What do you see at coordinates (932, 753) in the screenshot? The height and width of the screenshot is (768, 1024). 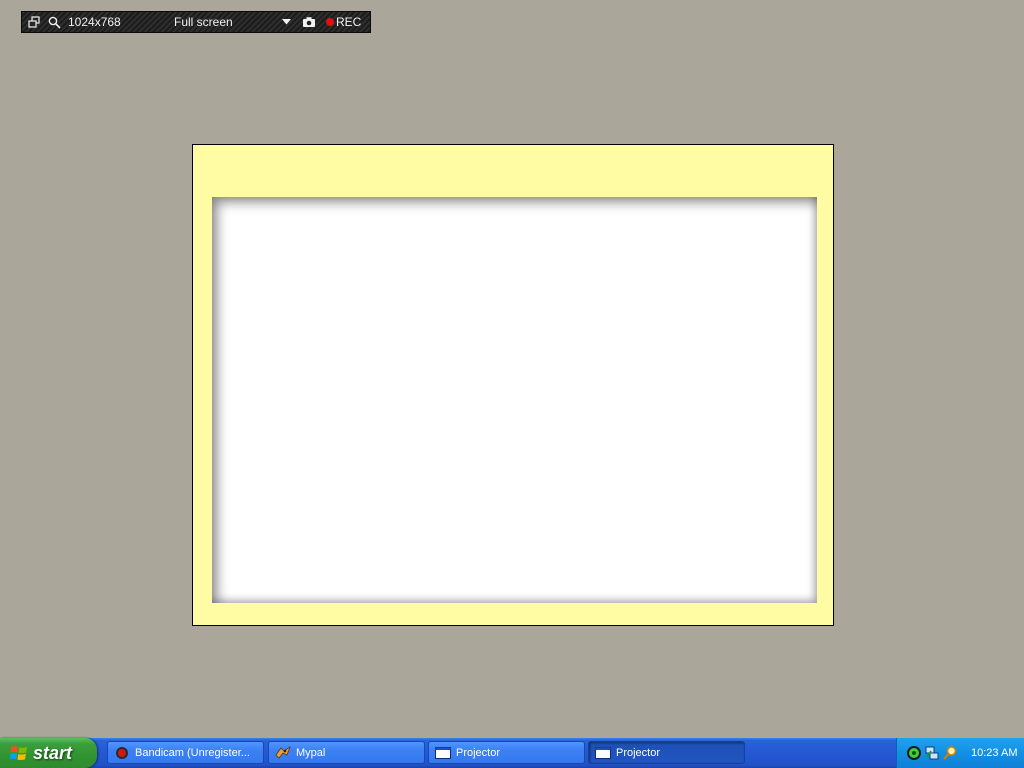 I see `network-icon` at bounding box center [932, 753].